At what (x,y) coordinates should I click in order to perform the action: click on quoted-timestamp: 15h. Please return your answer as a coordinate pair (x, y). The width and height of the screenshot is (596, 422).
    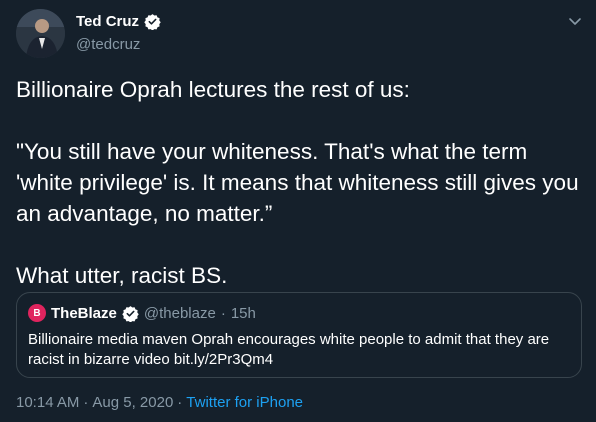
    Looking at the image, I should click on (243, 313).